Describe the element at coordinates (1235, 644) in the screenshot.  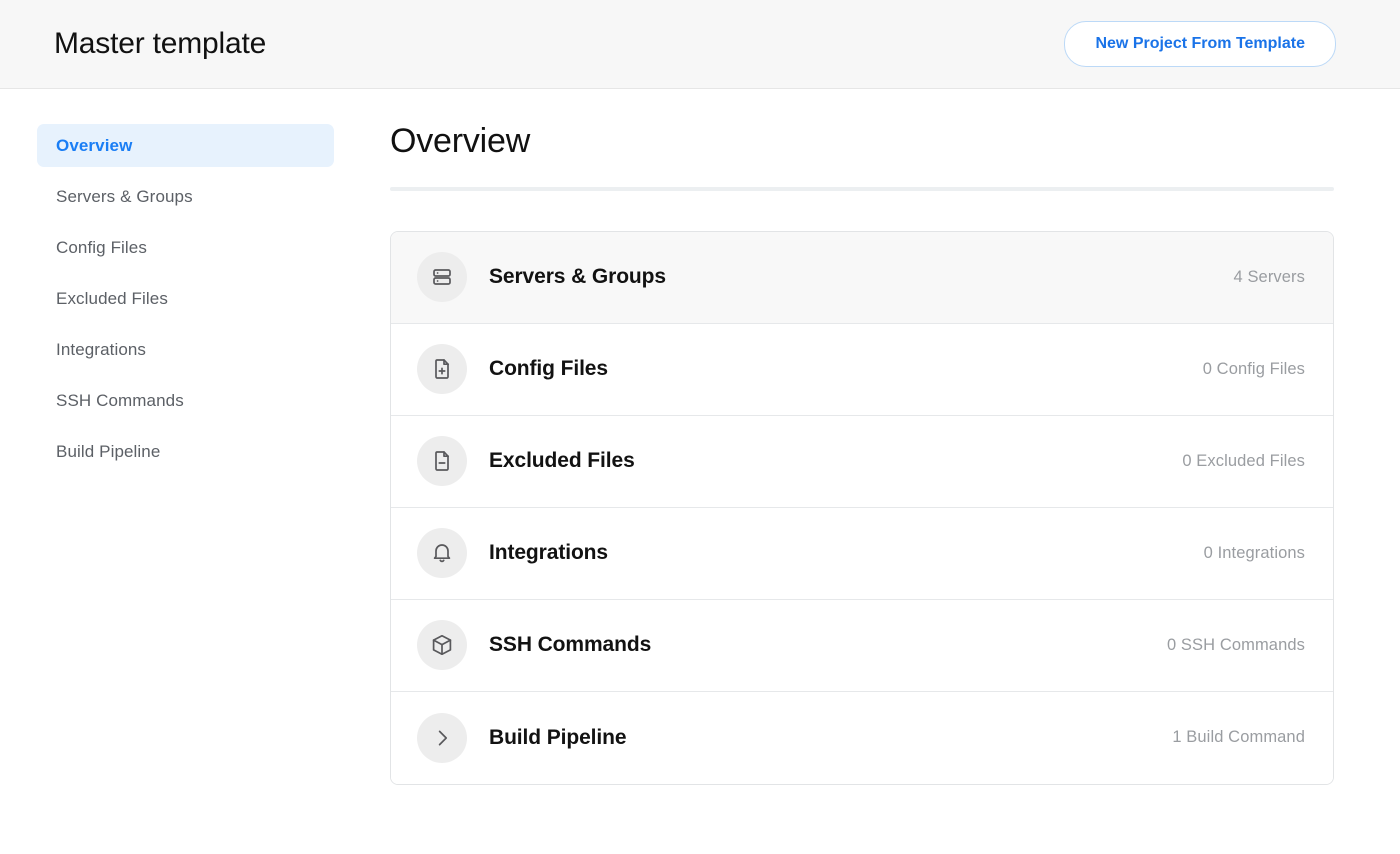
I see `overview-row-count: 0 SSH Commands` at that location.